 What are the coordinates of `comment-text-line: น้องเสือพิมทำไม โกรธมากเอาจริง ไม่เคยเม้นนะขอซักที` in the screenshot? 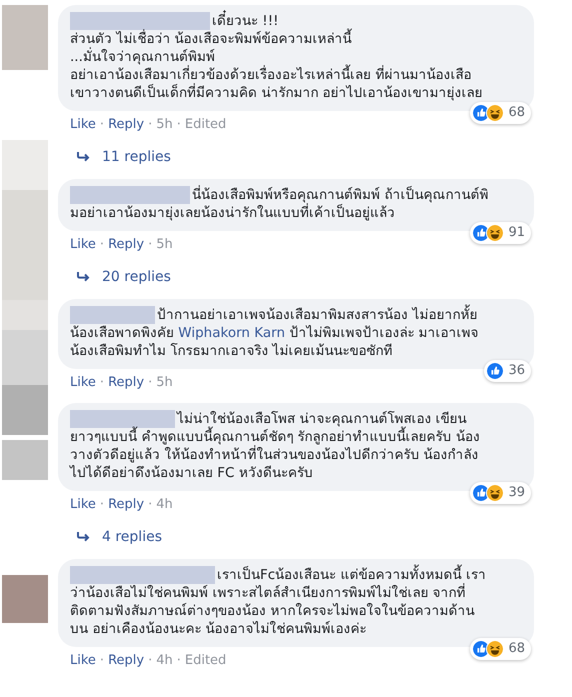 It's located at (231, 351).